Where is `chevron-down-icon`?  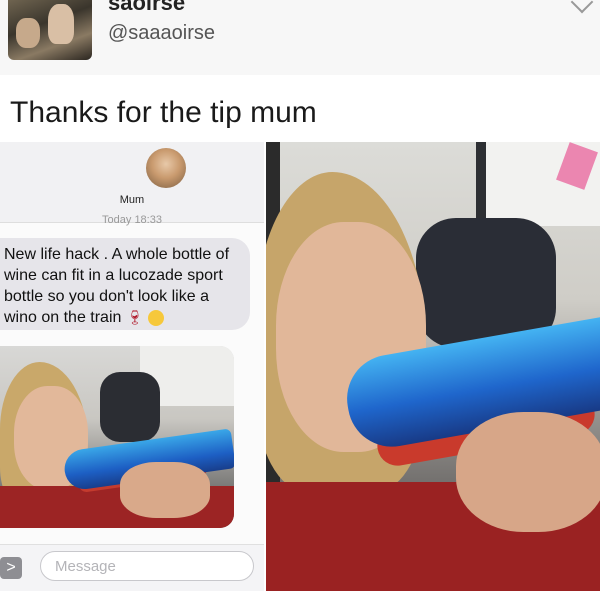
chevron-down-icon is located at coordinates (582, 7).